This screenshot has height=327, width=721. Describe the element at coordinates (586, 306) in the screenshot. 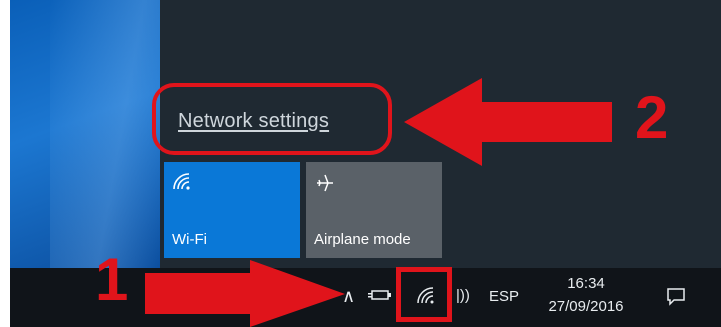

I see `clock-date: 27/09/2016` at that location.